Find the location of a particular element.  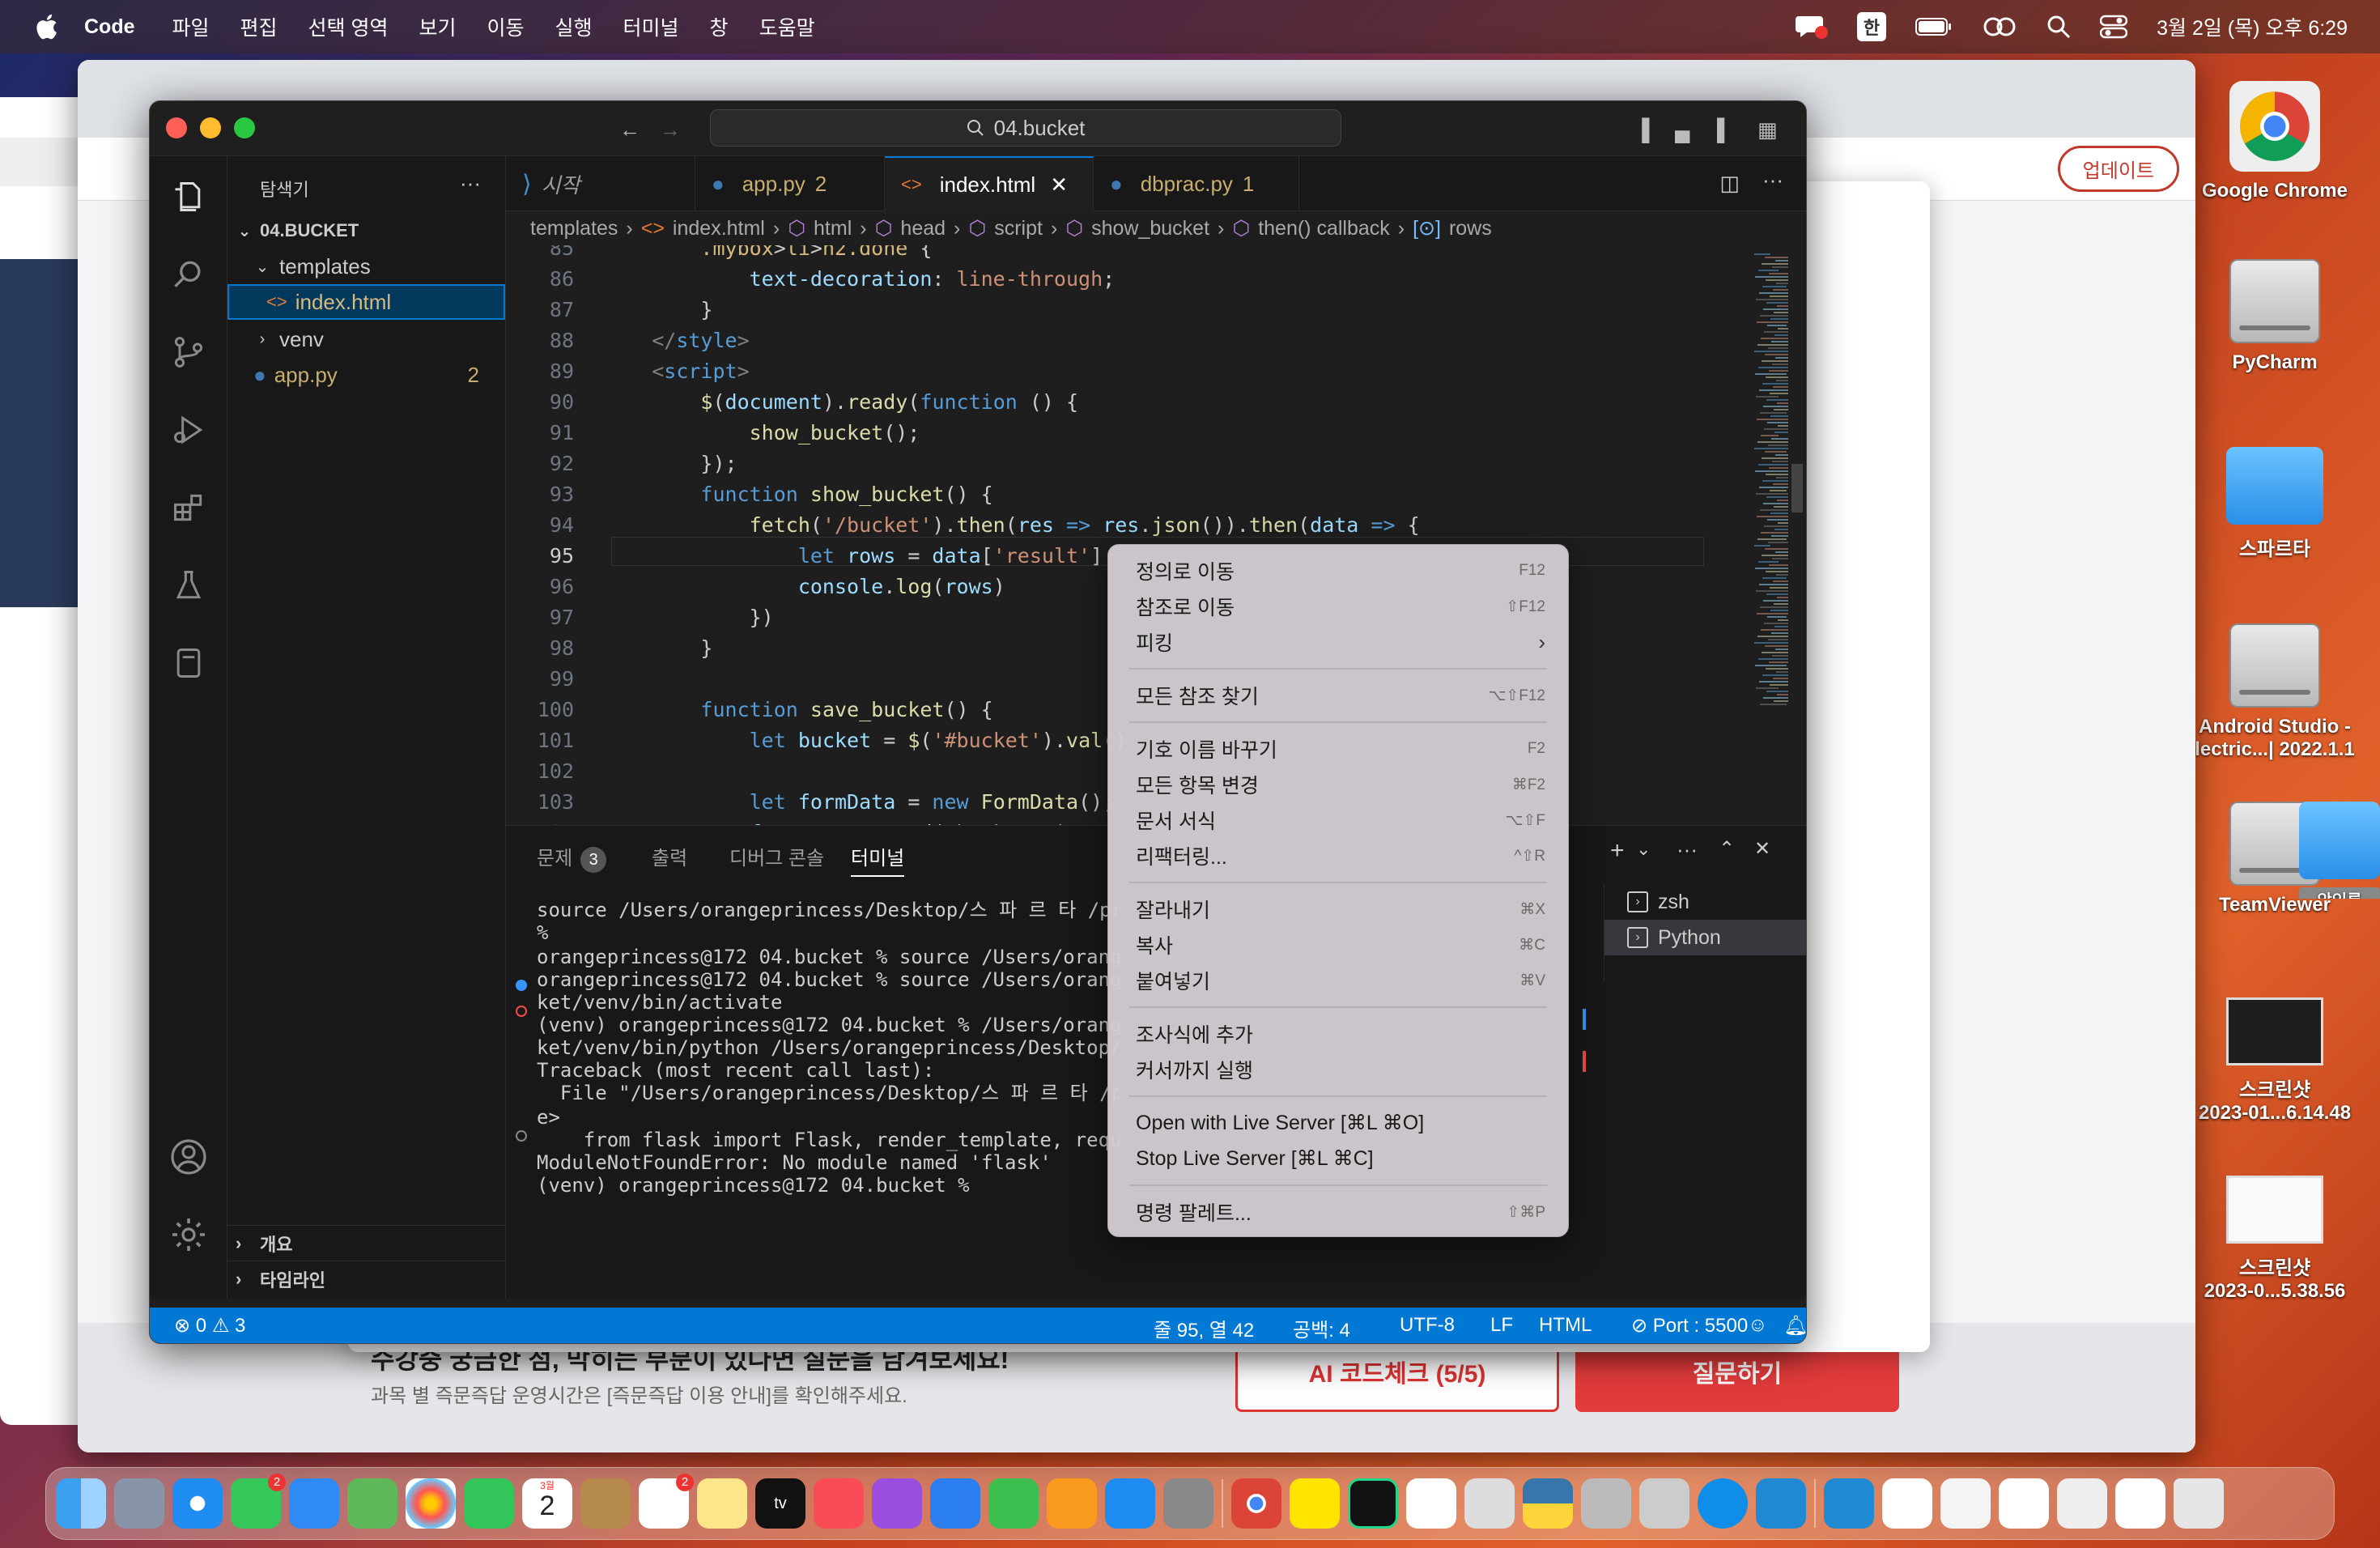

desktop-icon-screenshot-1: 스크린샷 2023-01...6.14.48 is located at coordinates (2275, 1061).